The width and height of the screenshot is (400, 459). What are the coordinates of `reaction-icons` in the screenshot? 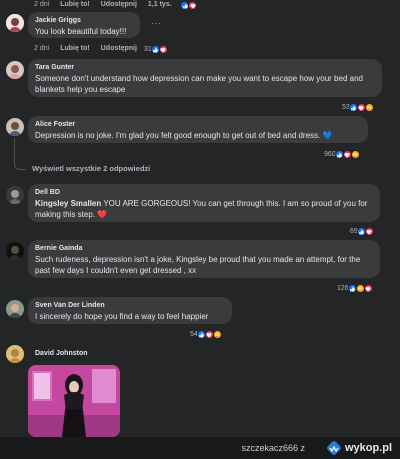 It's located at (188, 5).